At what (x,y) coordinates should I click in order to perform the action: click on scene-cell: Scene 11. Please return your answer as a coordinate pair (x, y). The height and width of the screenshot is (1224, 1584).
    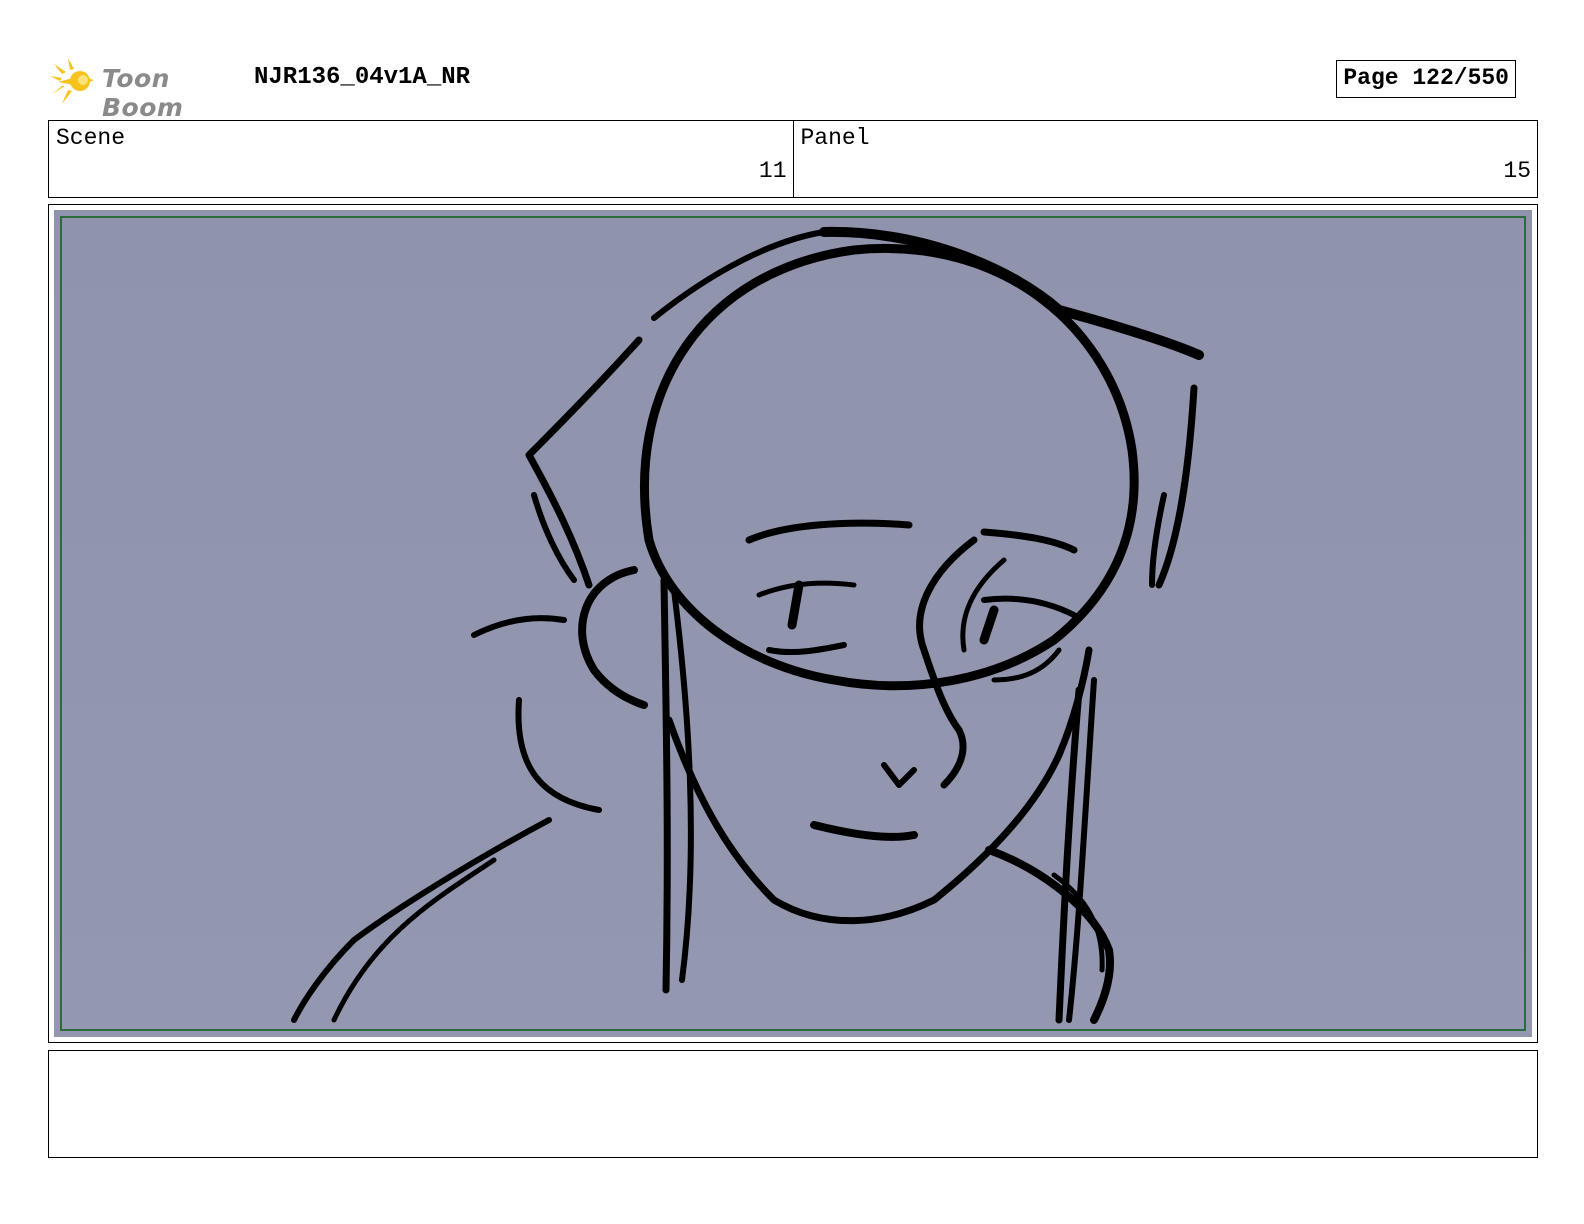
    Looking at the image, I should click on (421, 159).